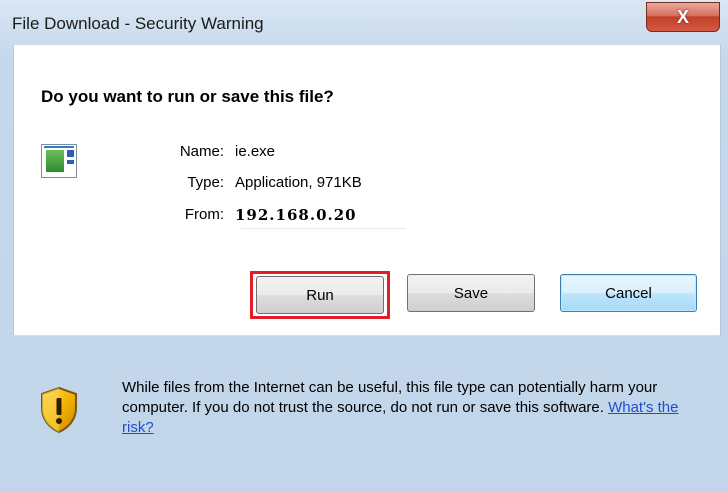 This screenshot has height=492, width=728. Describe the element at coordinates (187, 96) in the screenshot. I see `dialog-heading: Do you want to run or save this file?` at that location.